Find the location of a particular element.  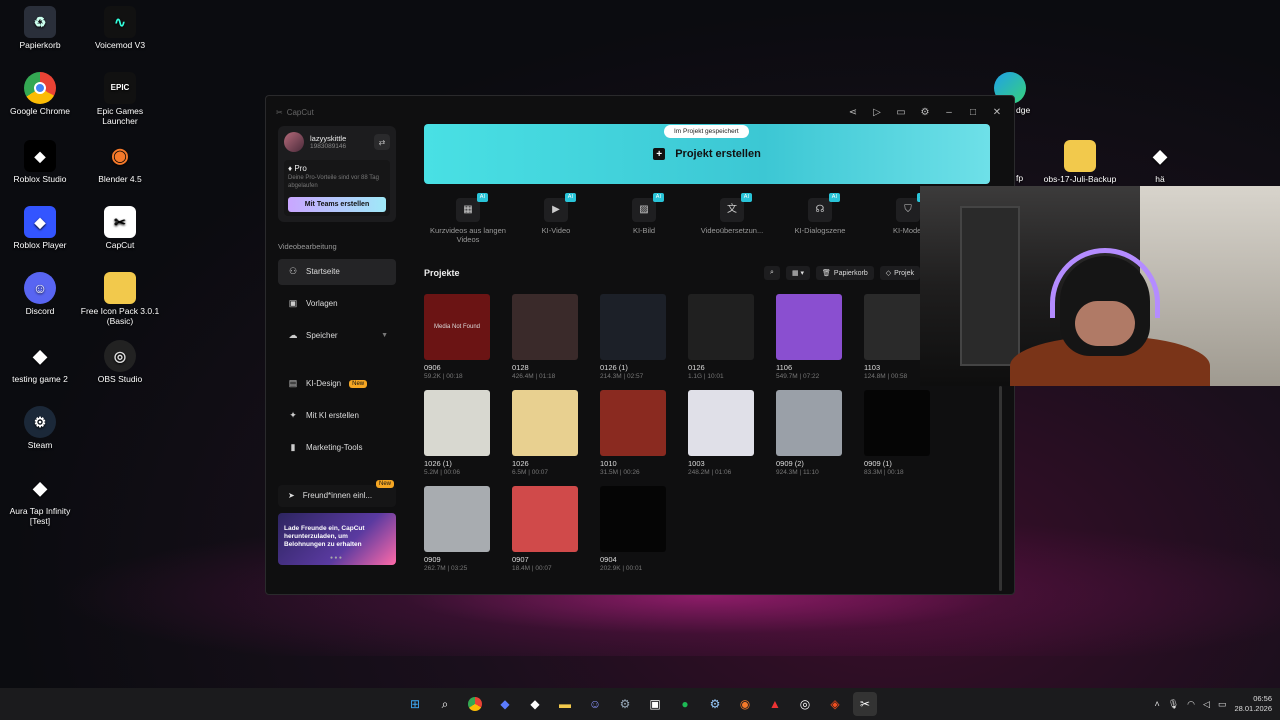

obs-icon: ◎ is located at coordinates (805, 704).